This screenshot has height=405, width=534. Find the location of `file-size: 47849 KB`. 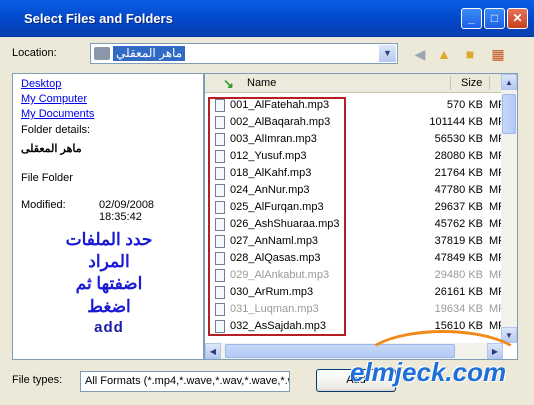

file-size: 47849 KB is located at coordinates (458, 258).